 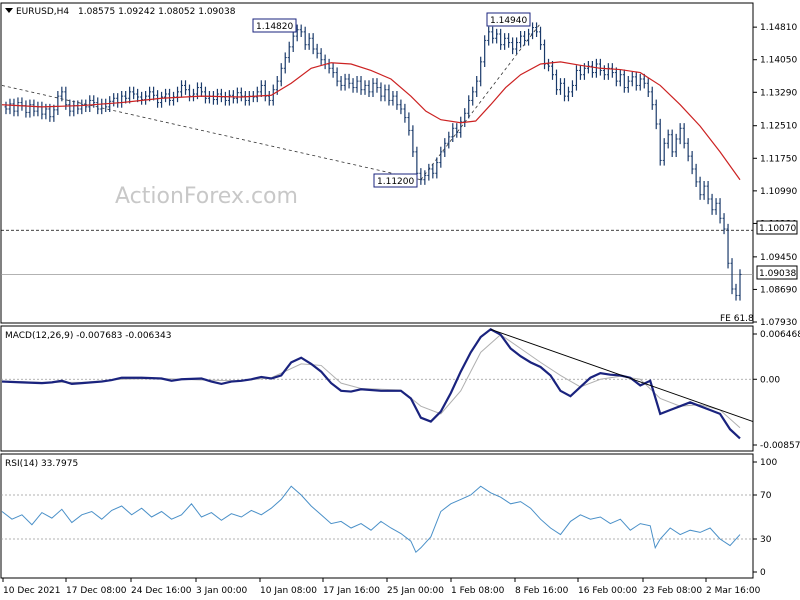 I want to click on falling-trendline, so click(x=211, y=133).